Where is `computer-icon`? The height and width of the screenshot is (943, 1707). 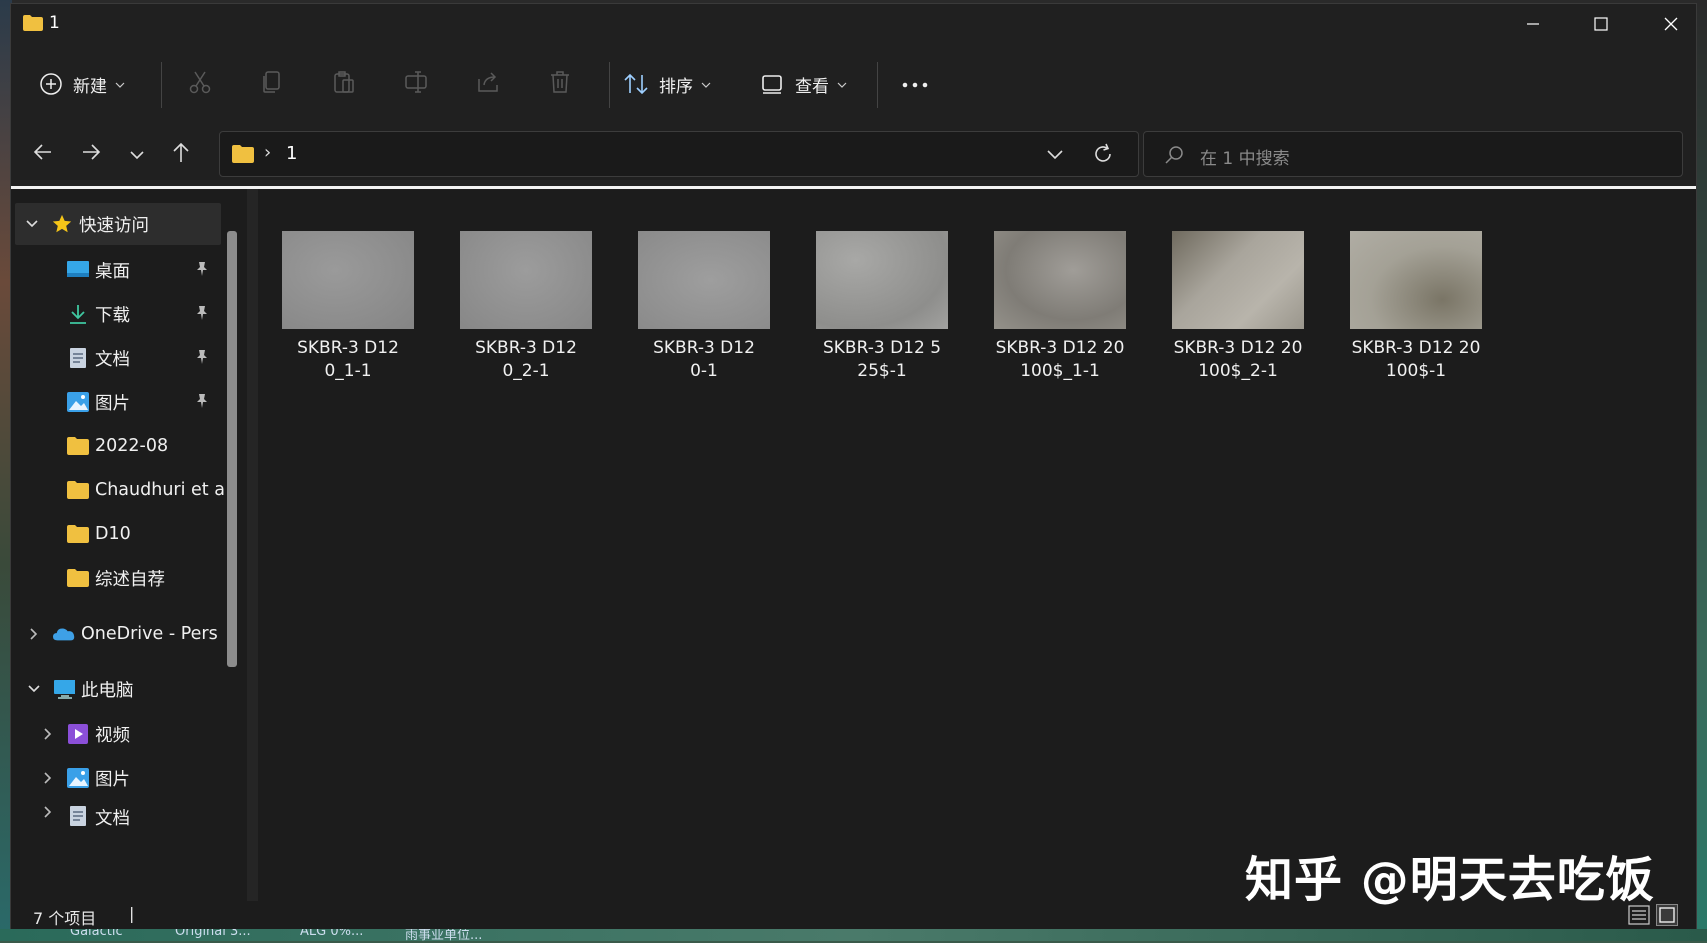 computer-icon is located at coordinates (64, 689).